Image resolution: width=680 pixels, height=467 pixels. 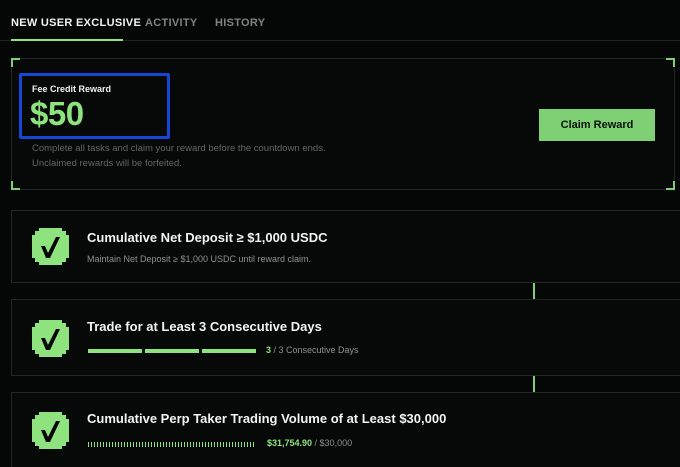 I want to click on progress-text: 3 / 3 Consecutive Days, so click(x=312, y=350).